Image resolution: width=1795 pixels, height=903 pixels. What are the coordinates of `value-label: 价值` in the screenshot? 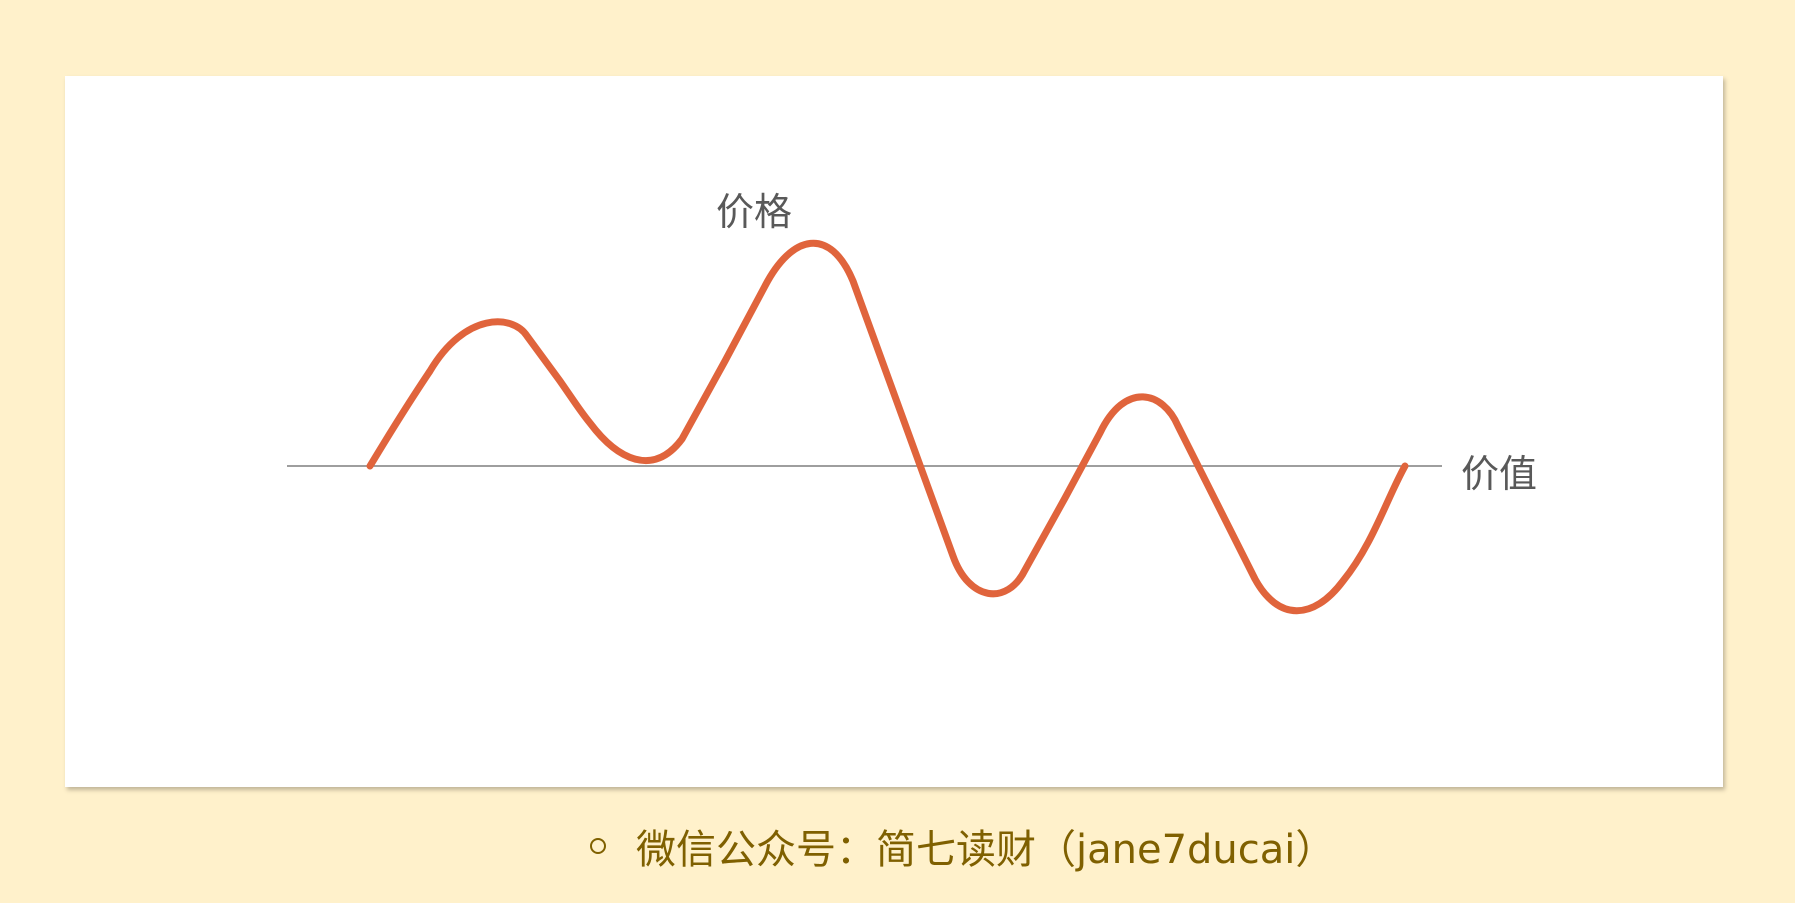 It's located at (1499, 474).